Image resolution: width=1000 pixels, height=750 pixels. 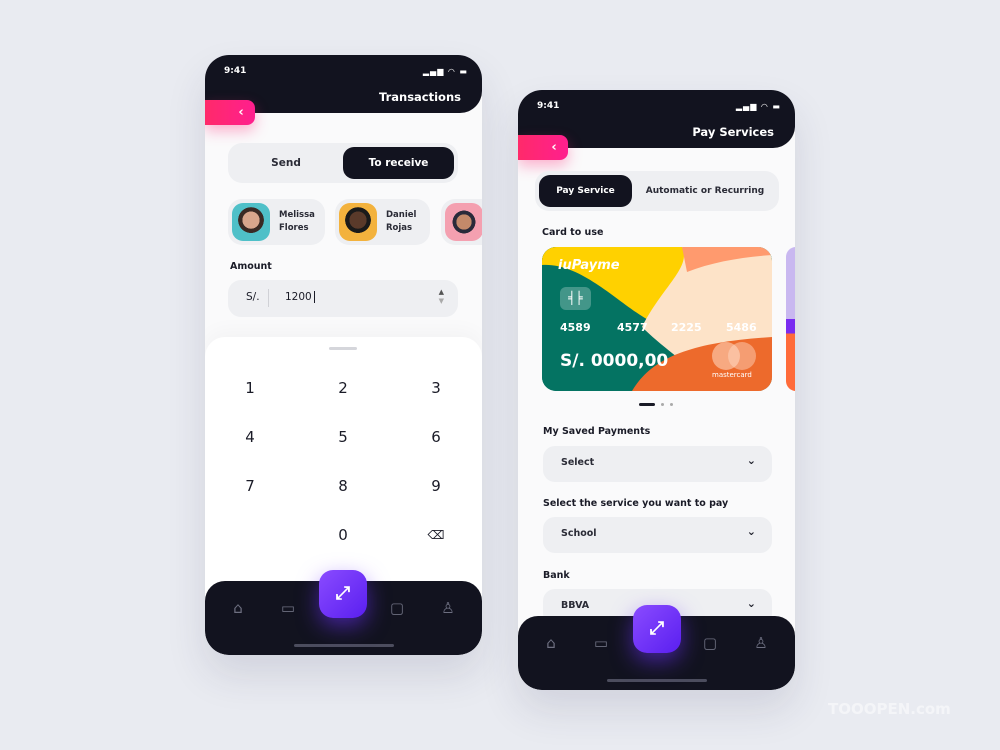 What do you see at coordinates (575, 327) in the screenshot?
I see `card-number-group: 4589` at bounding box center [575, 327].